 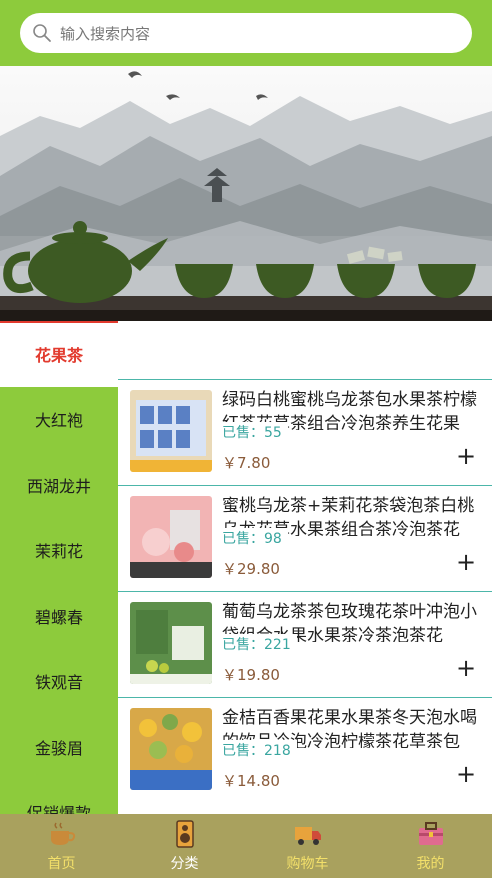 What do you see at coordinates (259, 644) in the screenshot?
I see `product-sold-count: 已售：221` at bounding box center [259, 644].